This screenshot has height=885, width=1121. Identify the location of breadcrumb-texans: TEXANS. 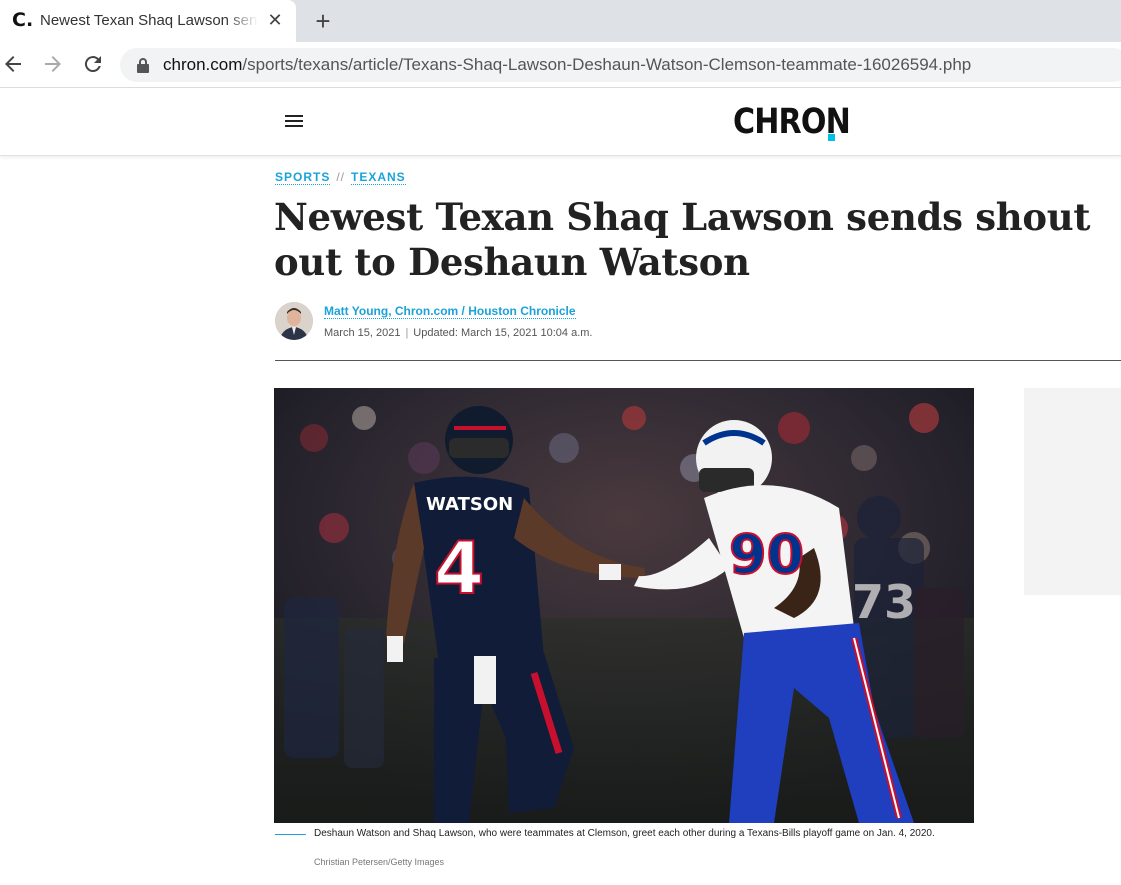
(378, 177).